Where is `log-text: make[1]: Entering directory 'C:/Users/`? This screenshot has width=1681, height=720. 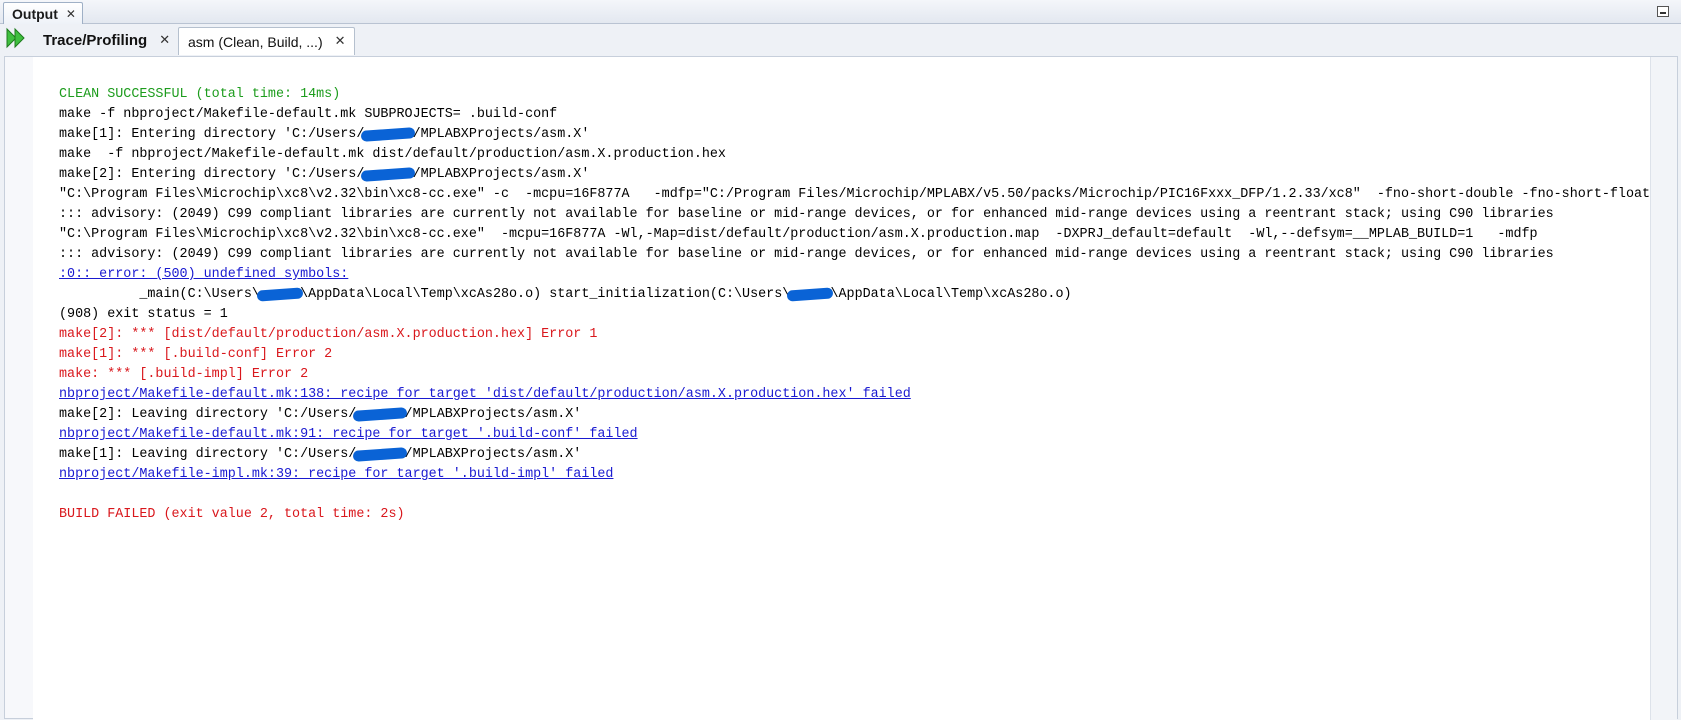
log-text: make[1]: Entering directory 'C:/Users/ is located at coordinates (212, 134).